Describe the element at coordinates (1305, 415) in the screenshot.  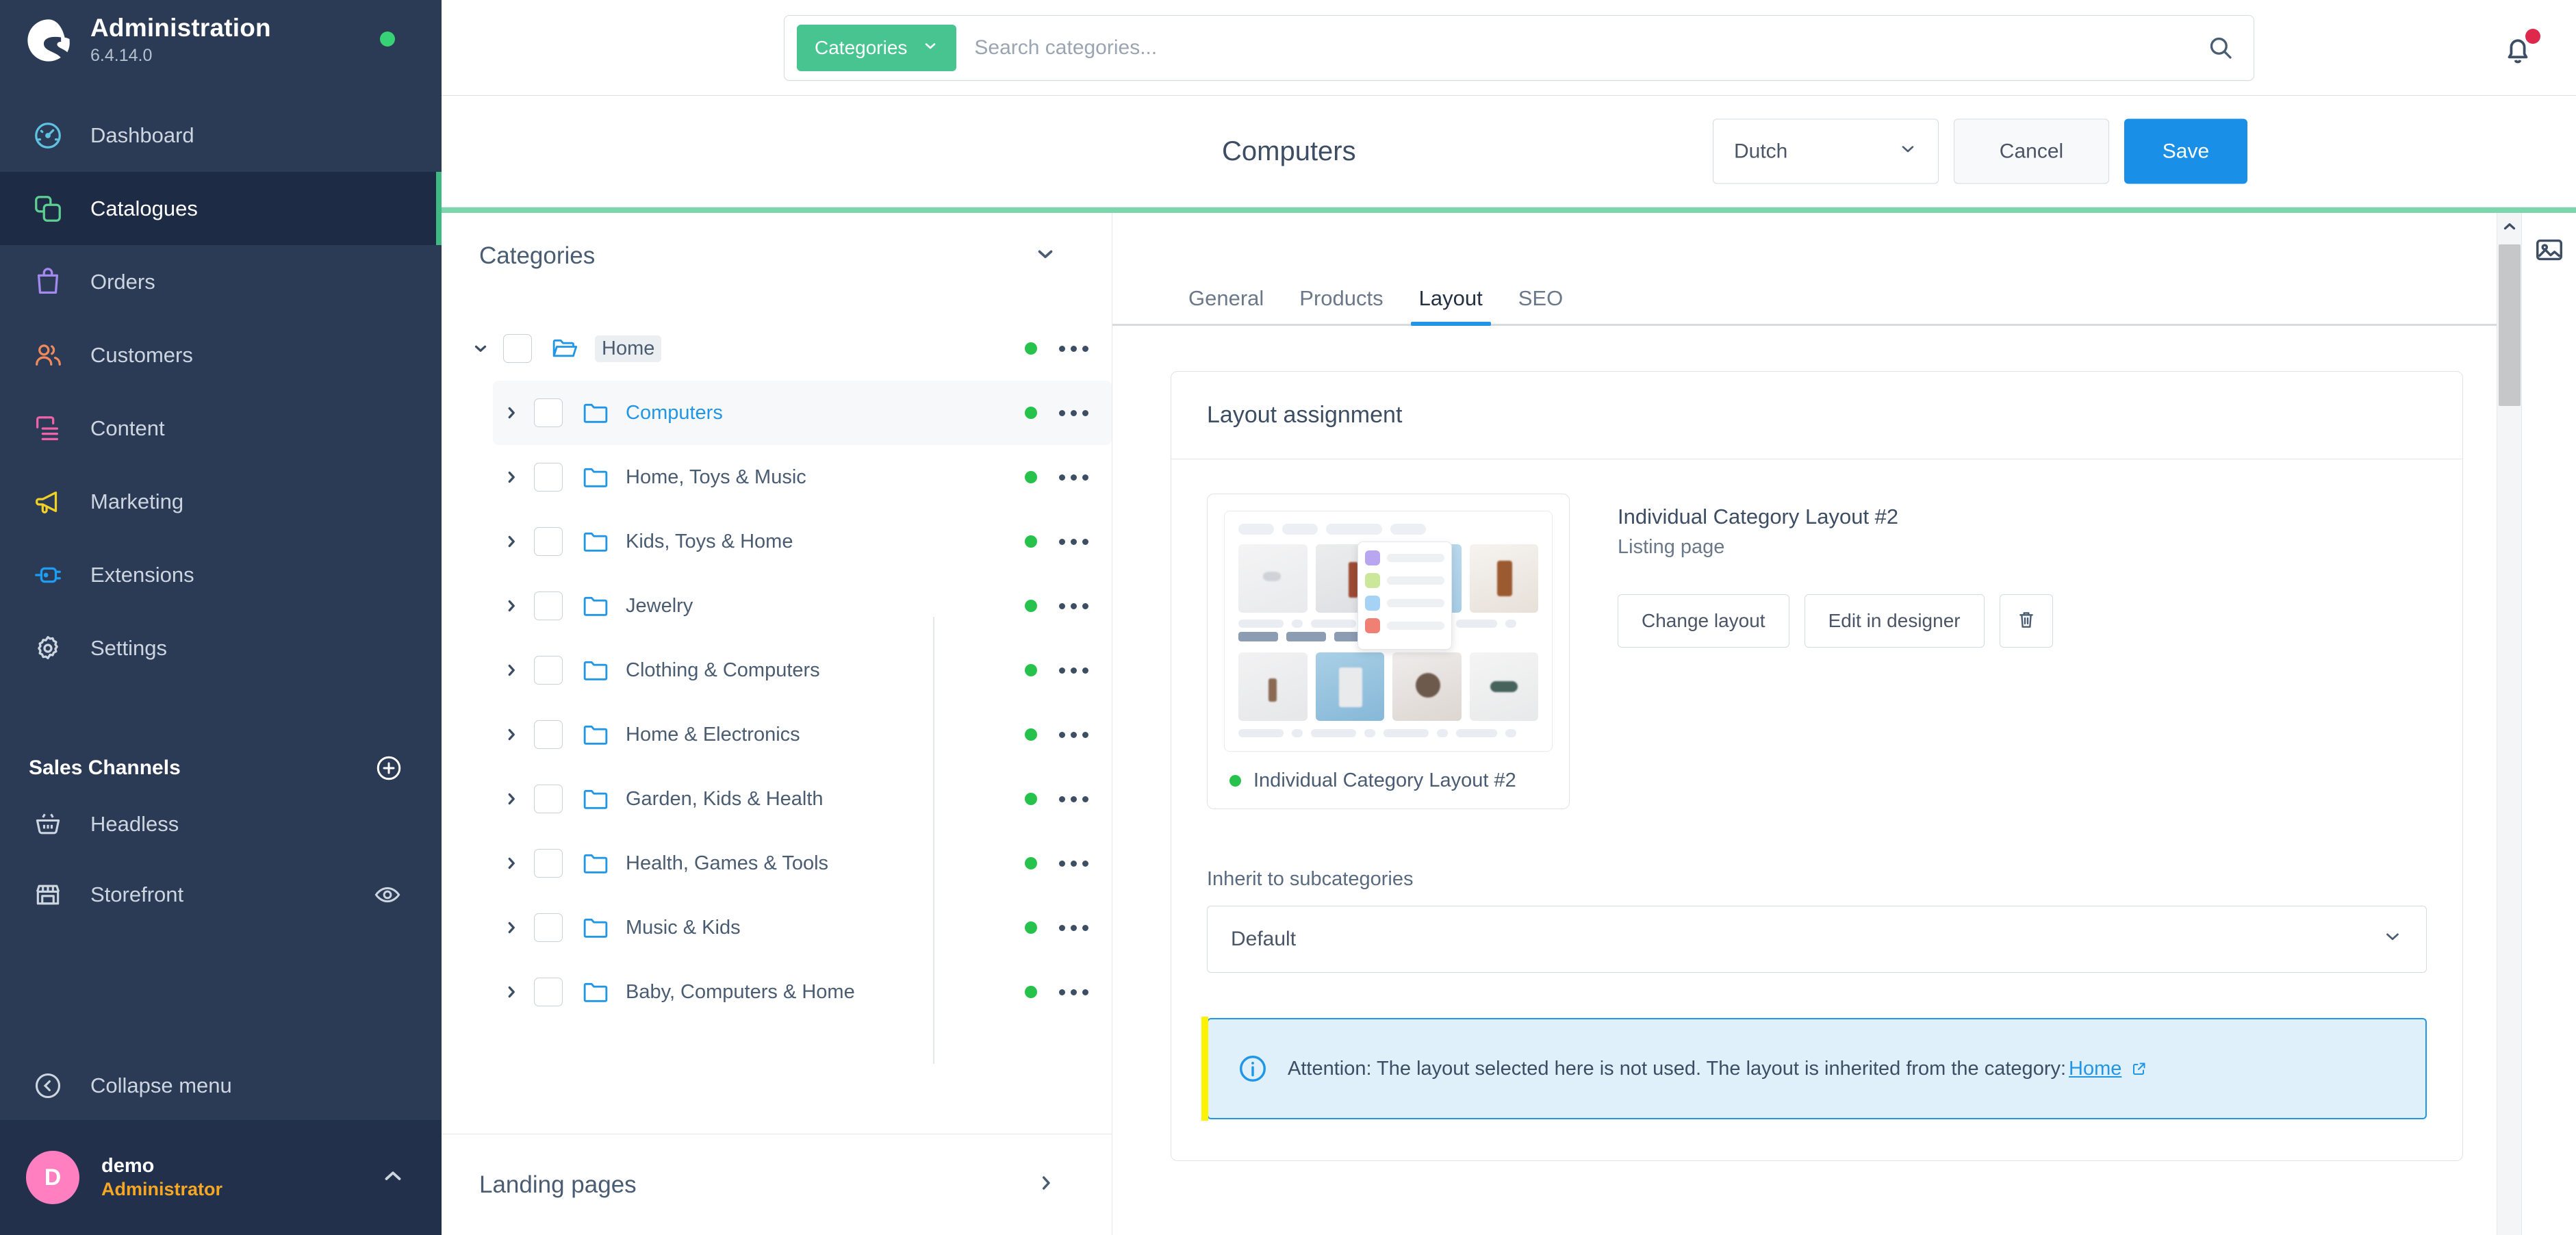
I see `card-title: Layout assignment` at that location.